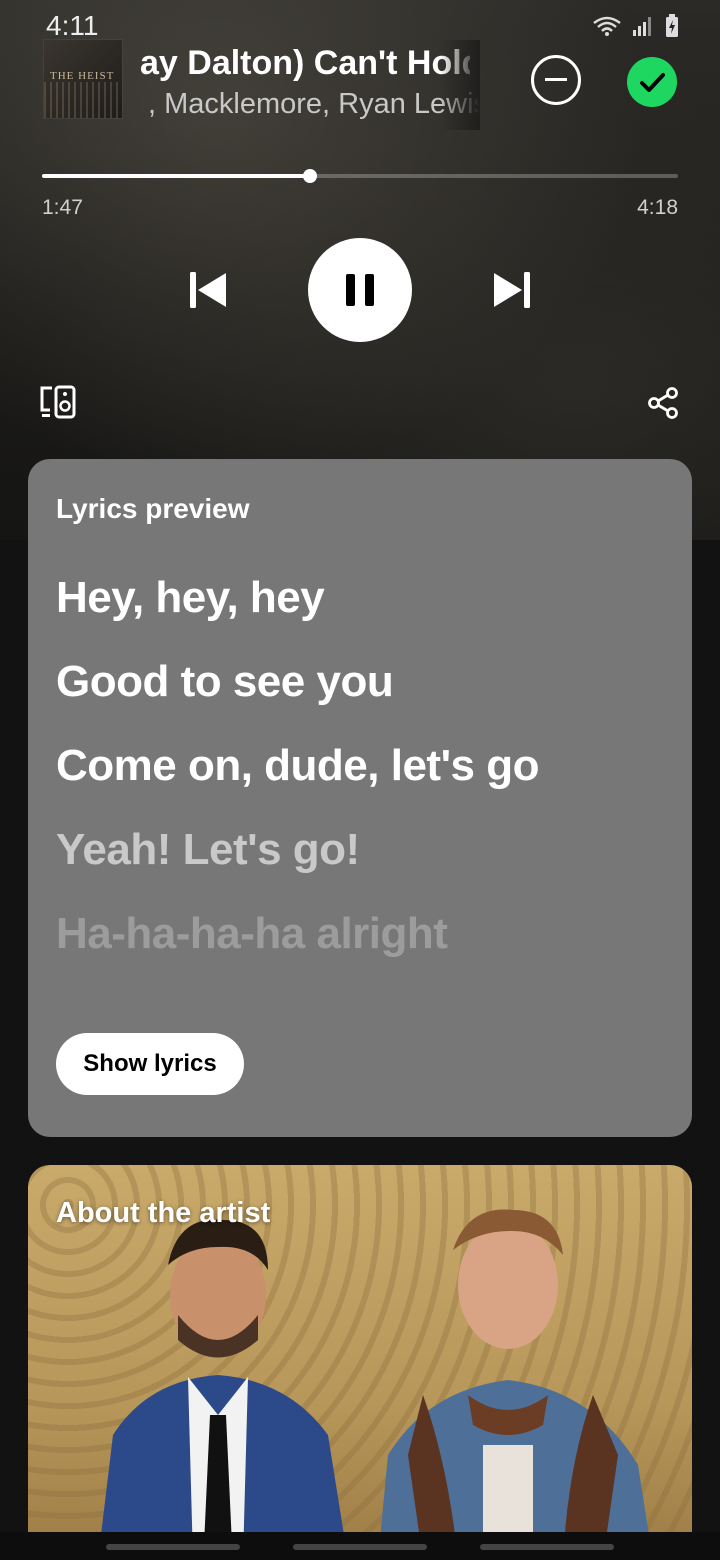 The image size is (720, 1560). I want to click on show-lyrics-button: Show lyrics, so click(150, 1064).